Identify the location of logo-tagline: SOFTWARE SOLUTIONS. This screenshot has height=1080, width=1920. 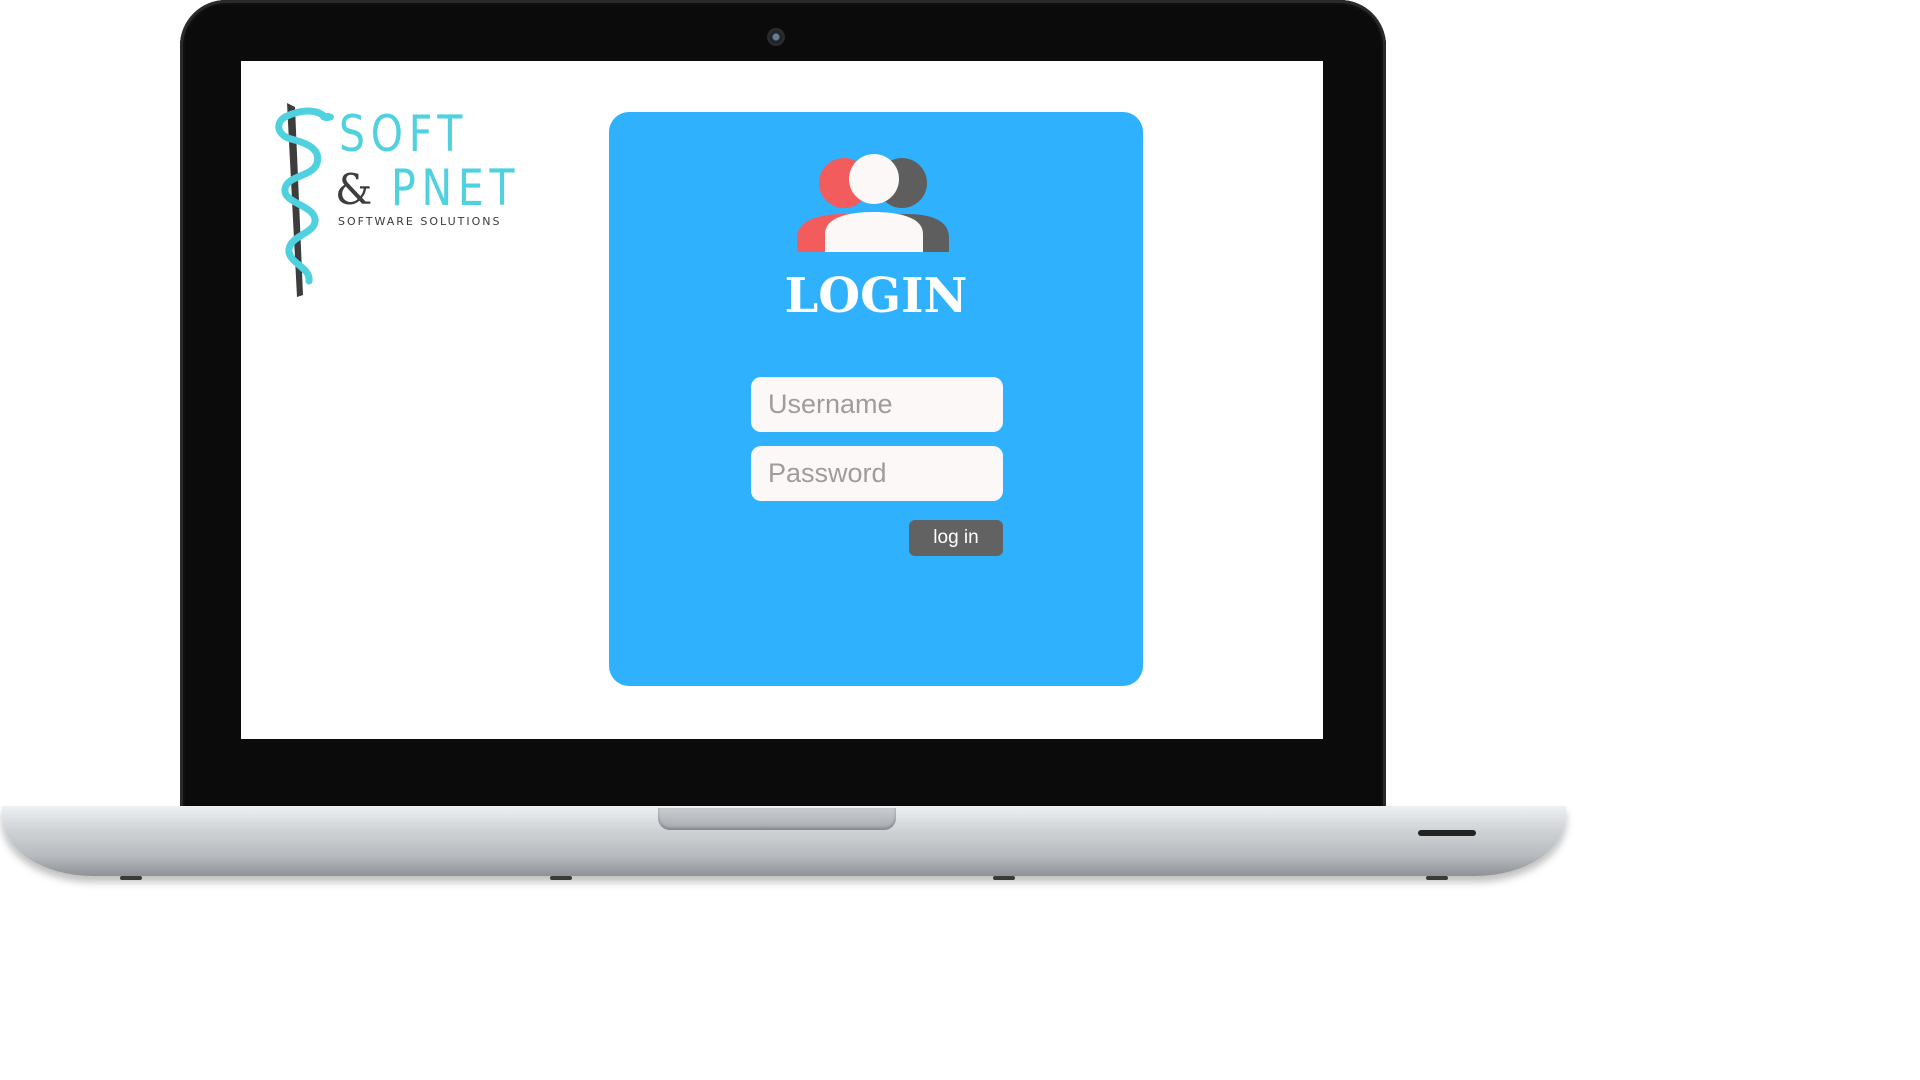
(420, 221).